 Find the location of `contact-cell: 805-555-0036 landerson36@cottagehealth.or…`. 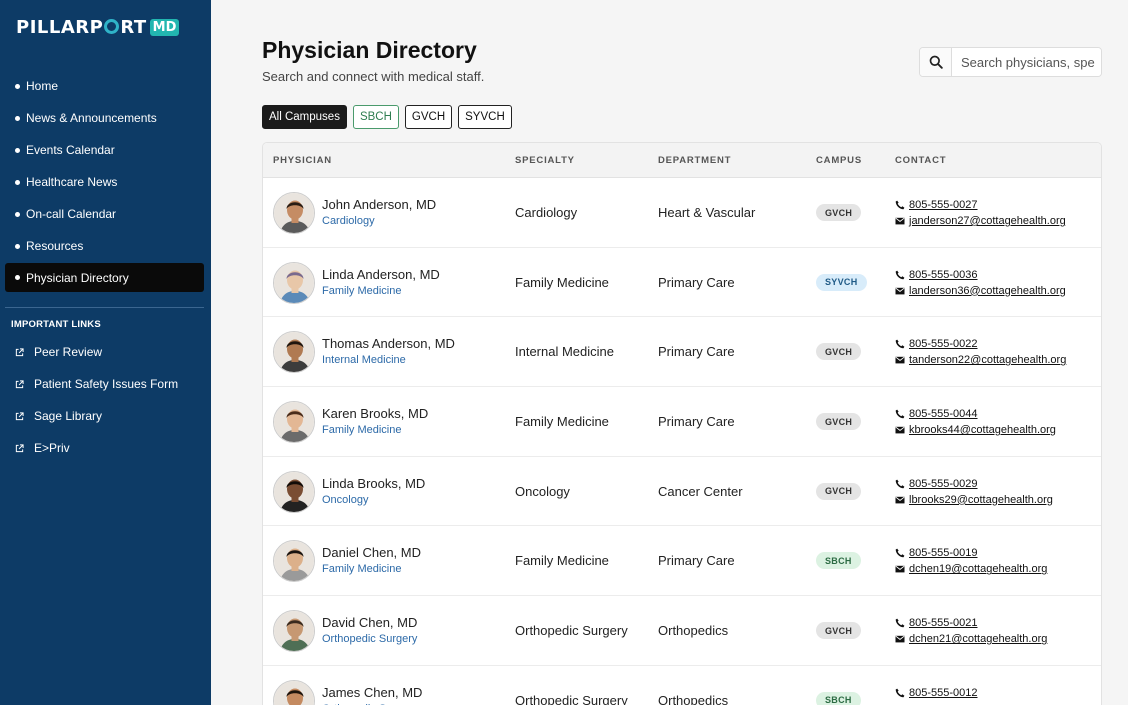

contact-cell: 805-555-0036 landerson36@cottagehealth.or… is located at coordinates (980, 283).